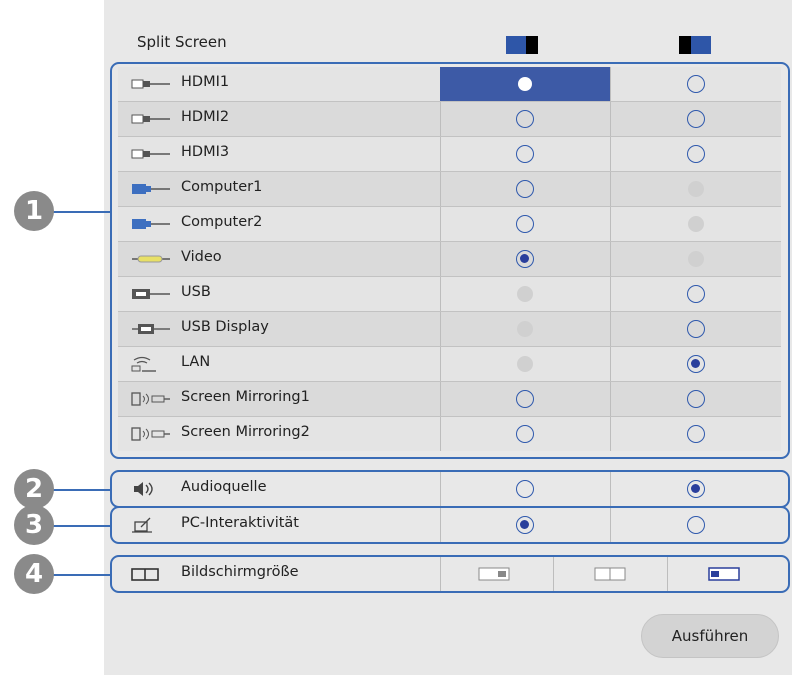 The height and width of the screenshot is (675, 792). I want to click on audio-right-radio, so click(695, 489).